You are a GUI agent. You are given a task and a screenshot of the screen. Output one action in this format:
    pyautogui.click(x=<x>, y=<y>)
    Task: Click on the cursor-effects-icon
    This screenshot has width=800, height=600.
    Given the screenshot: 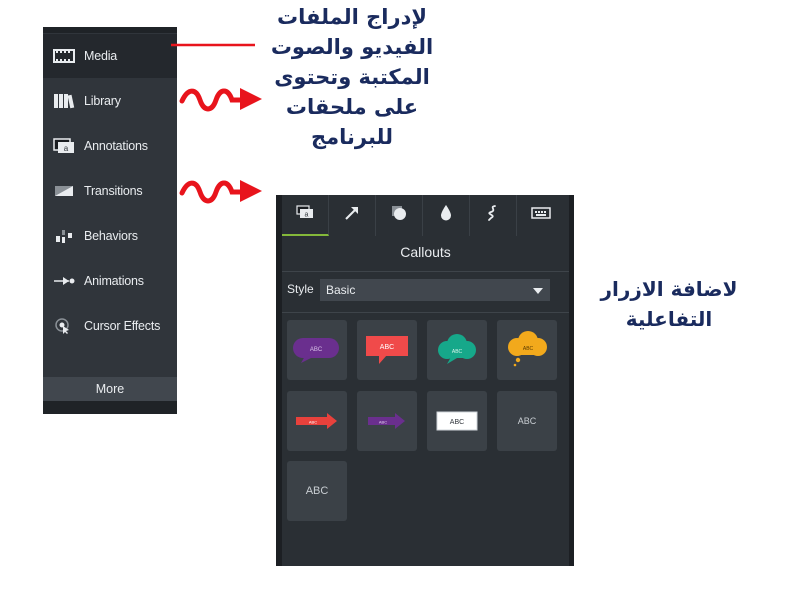 What is the action you would take?
    pyautogui.click(x=64, y=326)
    